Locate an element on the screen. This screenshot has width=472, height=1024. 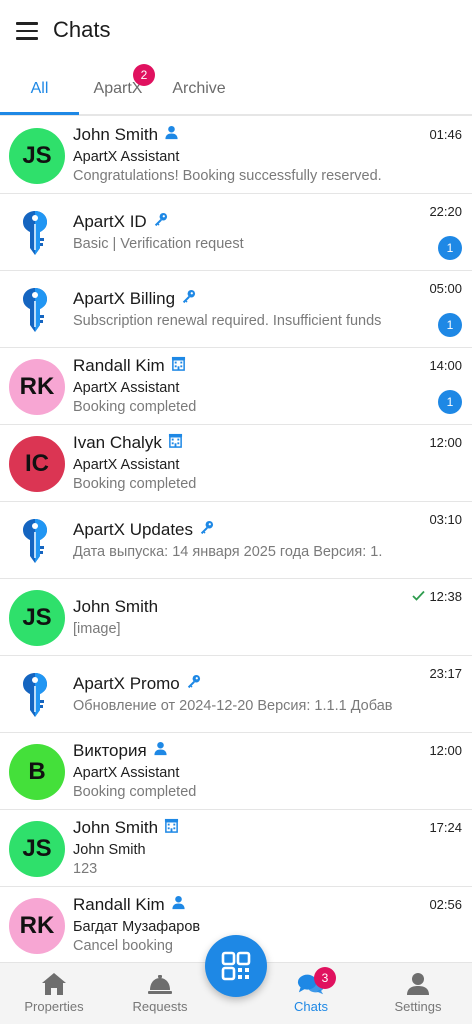
chat-name-line: ApartX ID is located at coordinates (120, 222).